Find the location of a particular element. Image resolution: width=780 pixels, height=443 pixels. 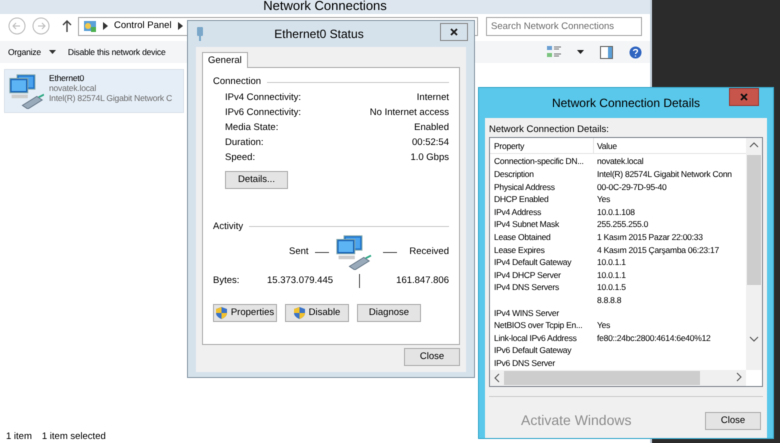

property-cell-text: Lease Obtained is located at coordinates (522, 237).